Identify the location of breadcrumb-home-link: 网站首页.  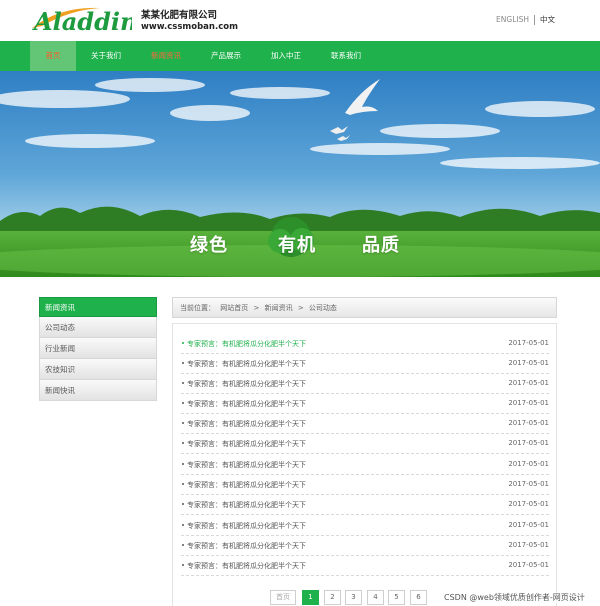
(234, 308).